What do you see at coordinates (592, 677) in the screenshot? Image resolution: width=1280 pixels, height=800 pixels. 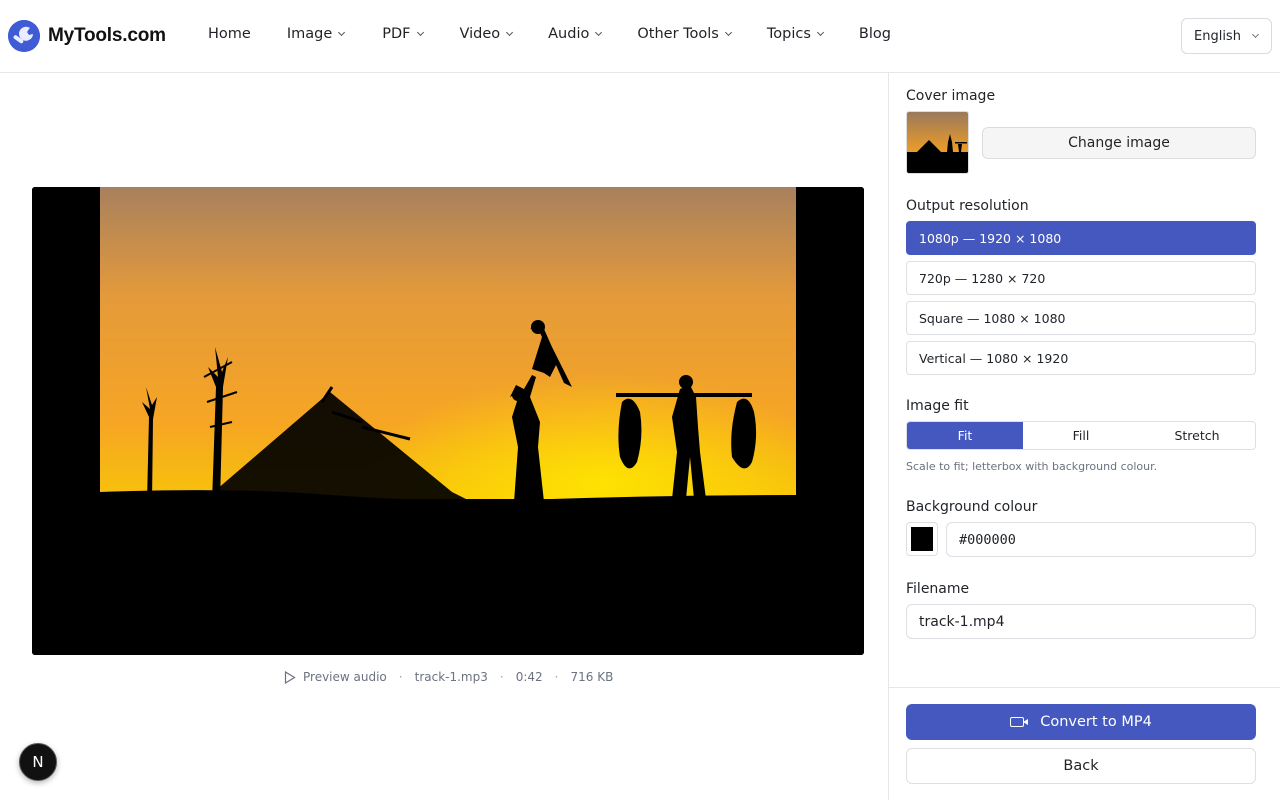 I see `audio-file-size: 716 KB` at bounding box center [592, 677].